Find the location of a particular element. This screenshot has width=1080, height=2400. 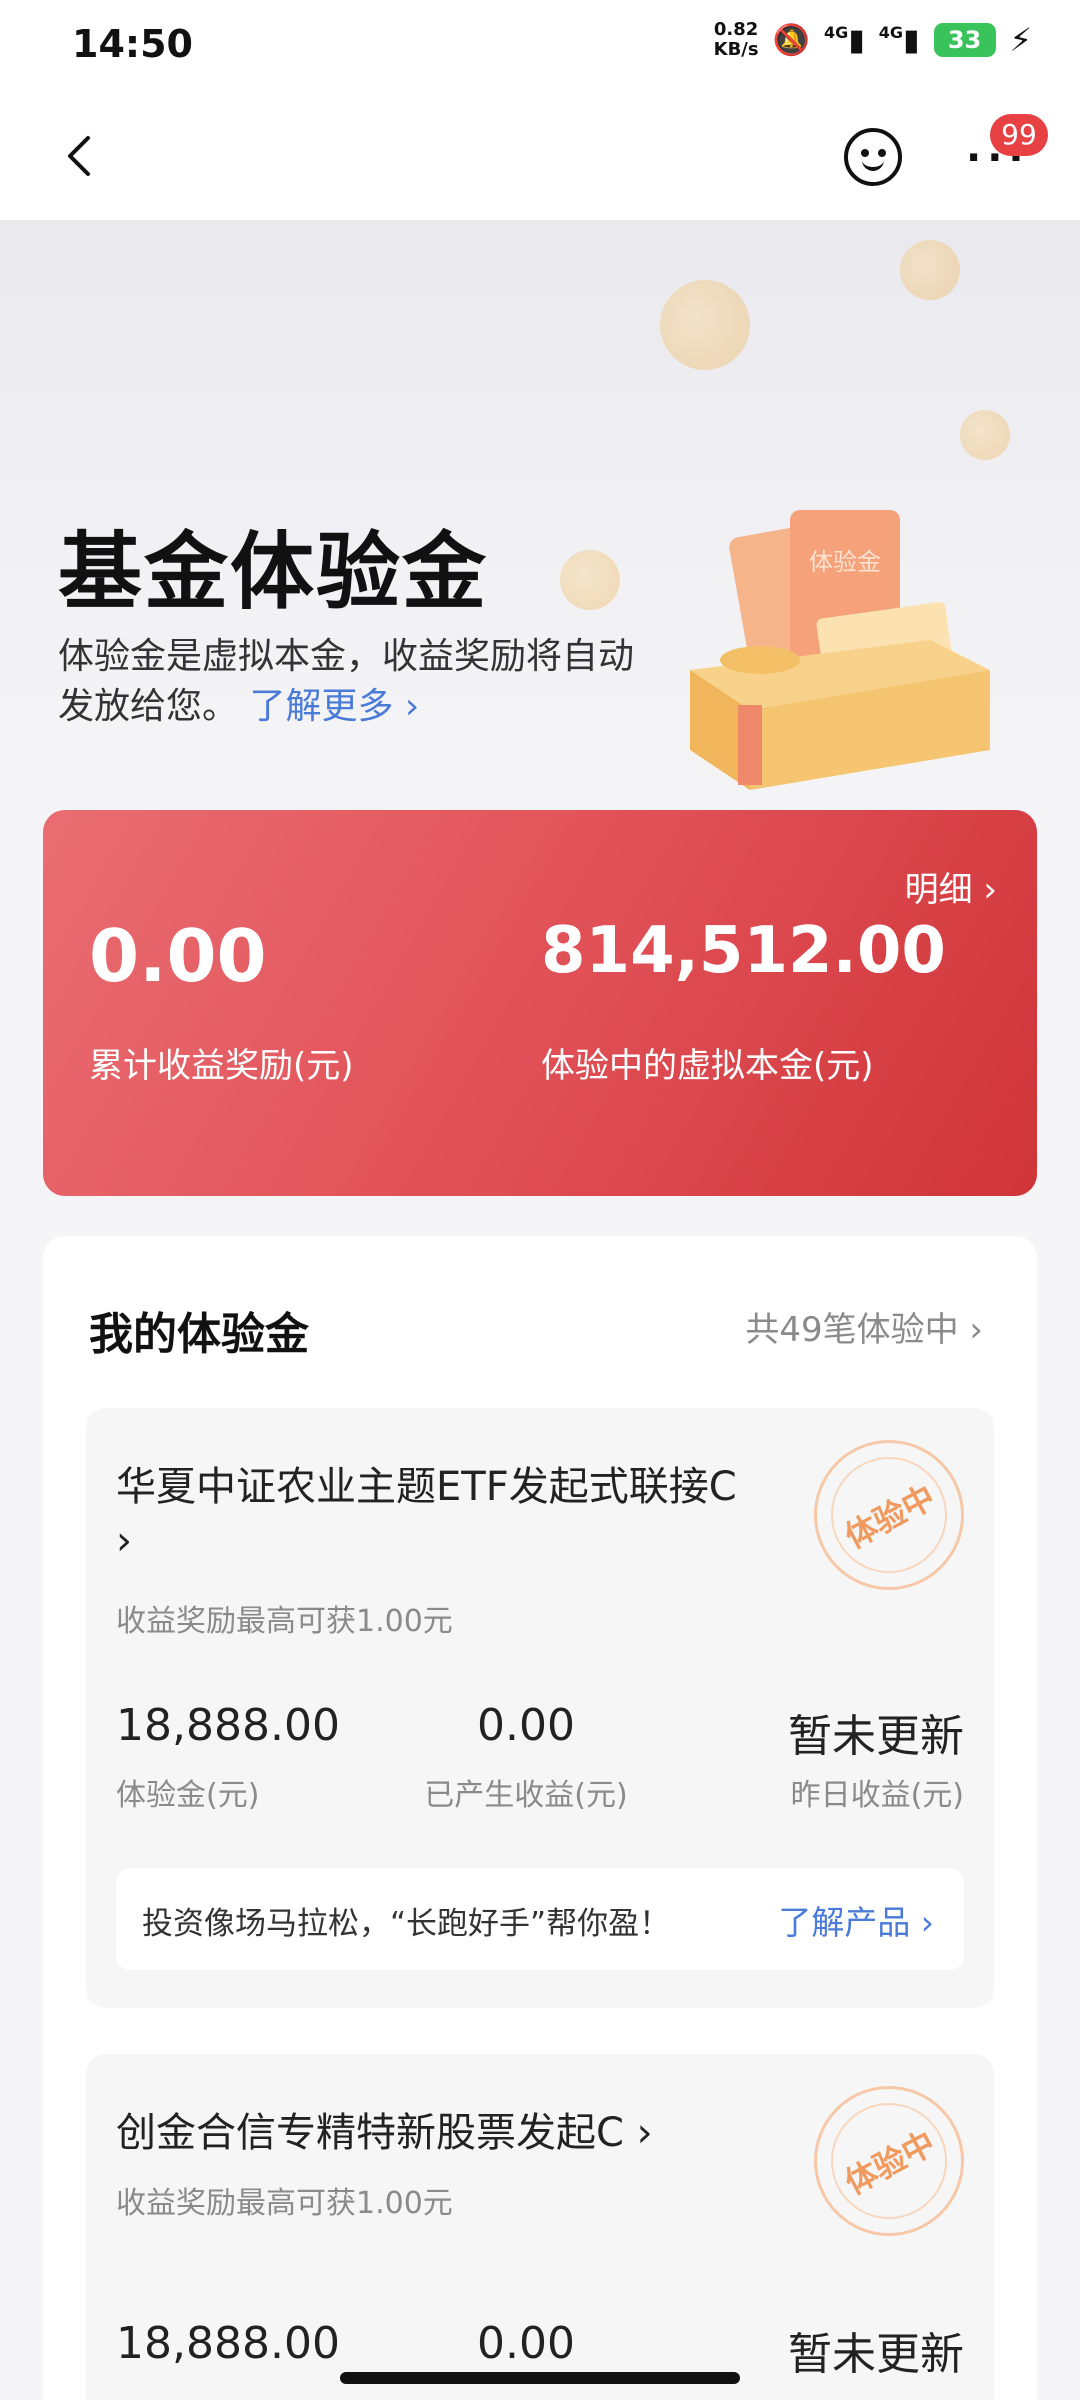

hero-description: 体验金是虚拟本金，收益奖励将自动发放给您。 了解更多 › is located at coordinates (348, 682).